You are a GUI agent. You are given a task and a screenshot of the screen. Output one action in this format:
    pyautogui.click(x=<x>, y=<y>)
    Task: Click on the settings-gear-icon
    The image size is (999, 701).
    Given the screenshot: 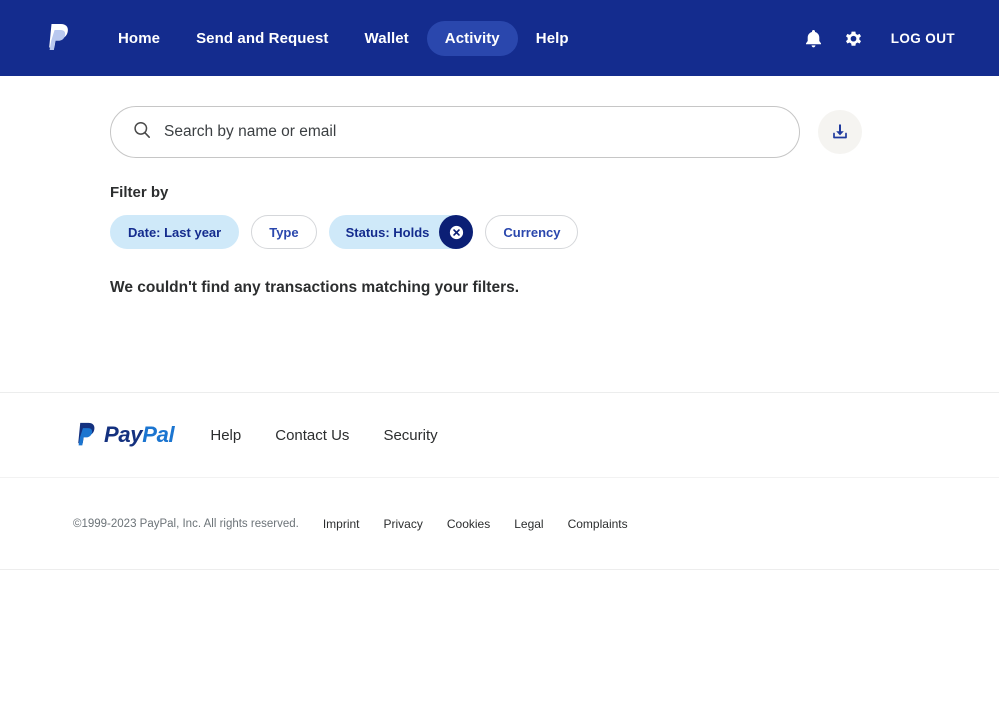 What is the action you would take?
    pyautogui.click(x=854, y=38)
    